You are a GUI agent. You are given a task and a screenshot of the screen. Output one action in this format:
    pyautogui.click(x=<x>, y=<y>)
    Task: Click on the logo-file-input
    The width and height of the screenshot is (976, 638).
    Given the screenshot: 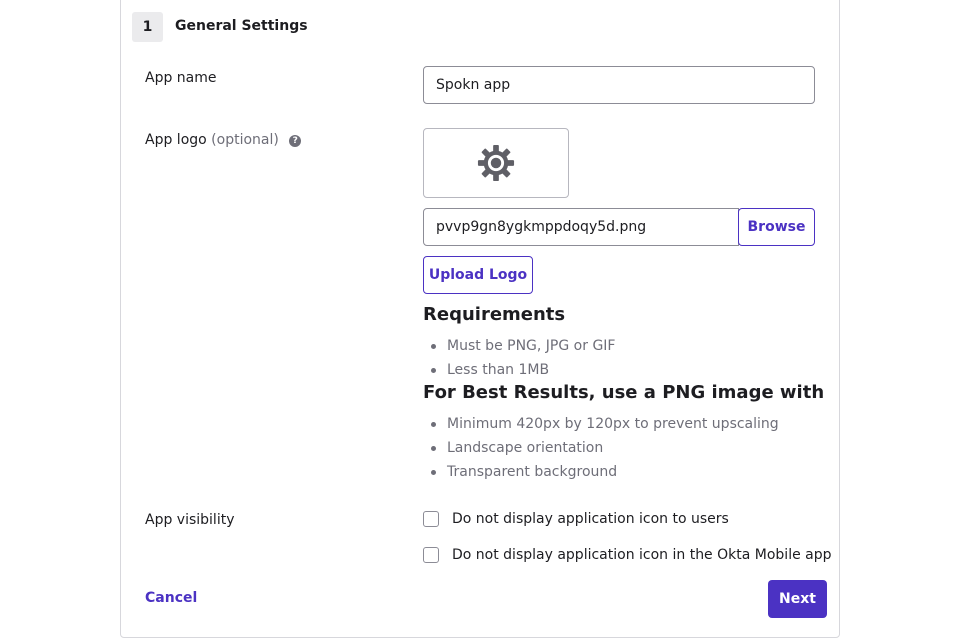 What is the action you would take?
    pyautogui.click(x=581, y=227)
    